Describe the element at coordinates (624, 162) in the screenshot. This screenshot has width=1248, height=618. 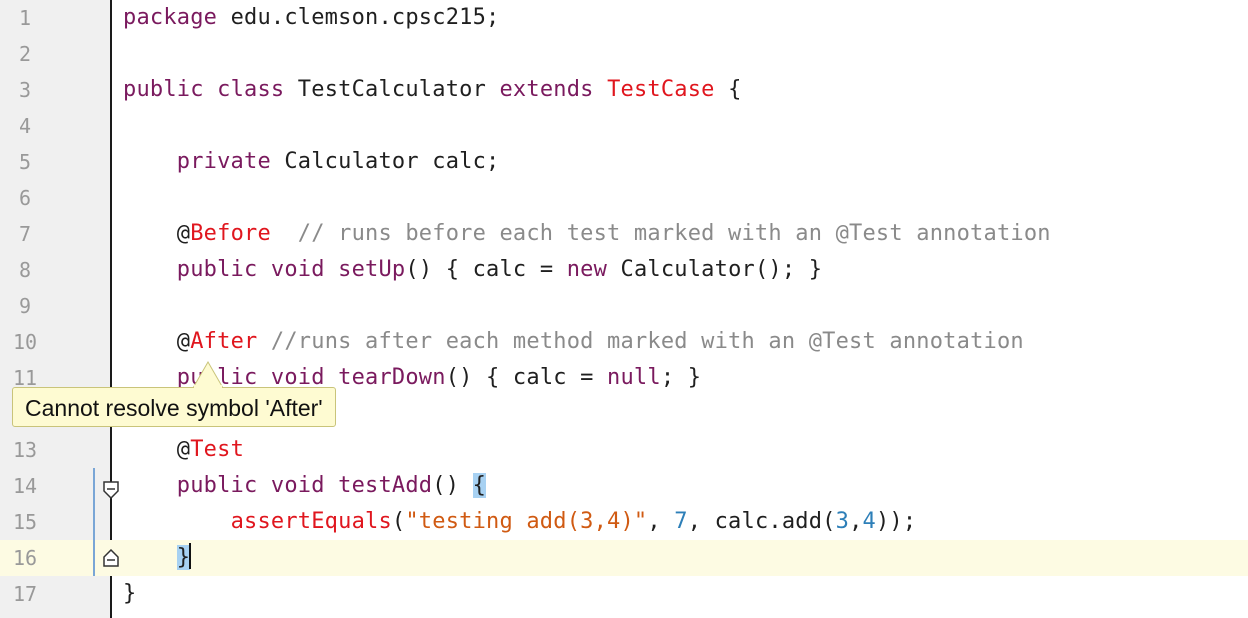
I see `code-line: 5 private Calculator calc;` at that location.